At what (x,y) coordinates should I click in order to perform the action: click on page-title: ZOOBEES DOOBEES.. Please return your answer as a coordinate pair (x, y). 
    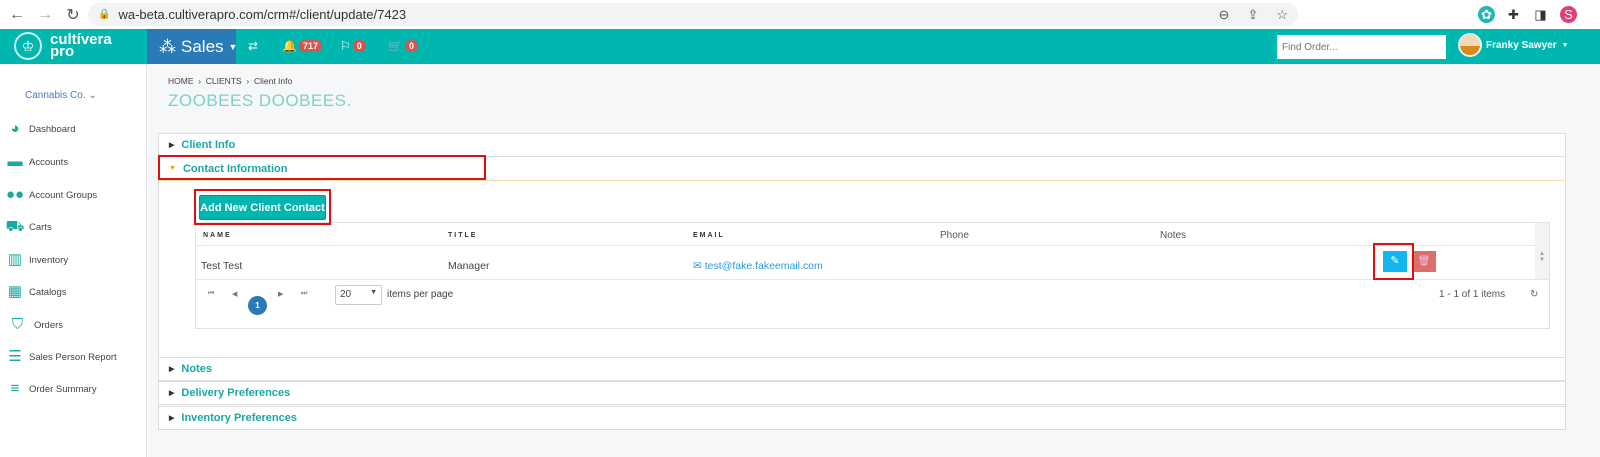
    Looking at the image, I should click on (260, 100).